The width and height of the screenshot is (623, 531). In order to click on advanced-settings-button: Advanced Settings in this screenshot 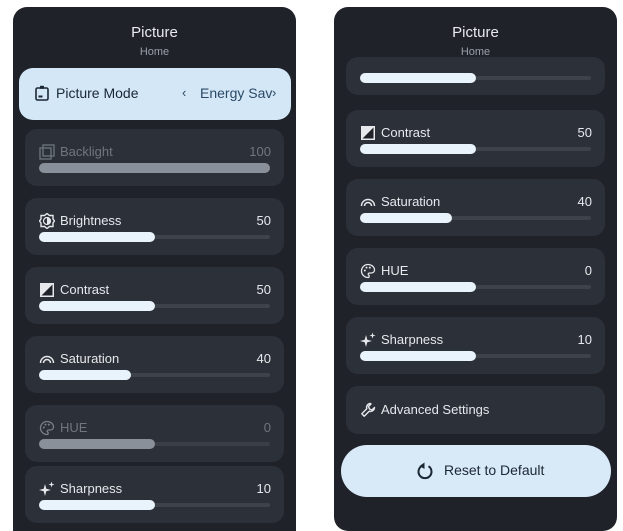, I will do `click(475, 410)`.